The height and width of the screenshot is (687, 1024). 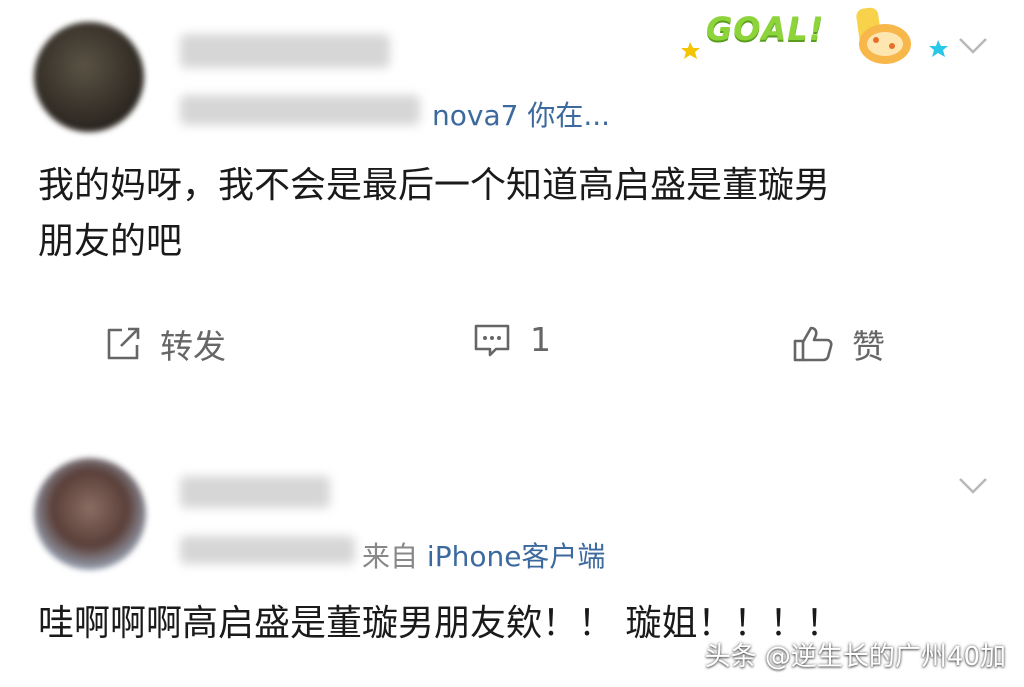 I want to click on source-prefix: 来自, so click(x=390, y=556).